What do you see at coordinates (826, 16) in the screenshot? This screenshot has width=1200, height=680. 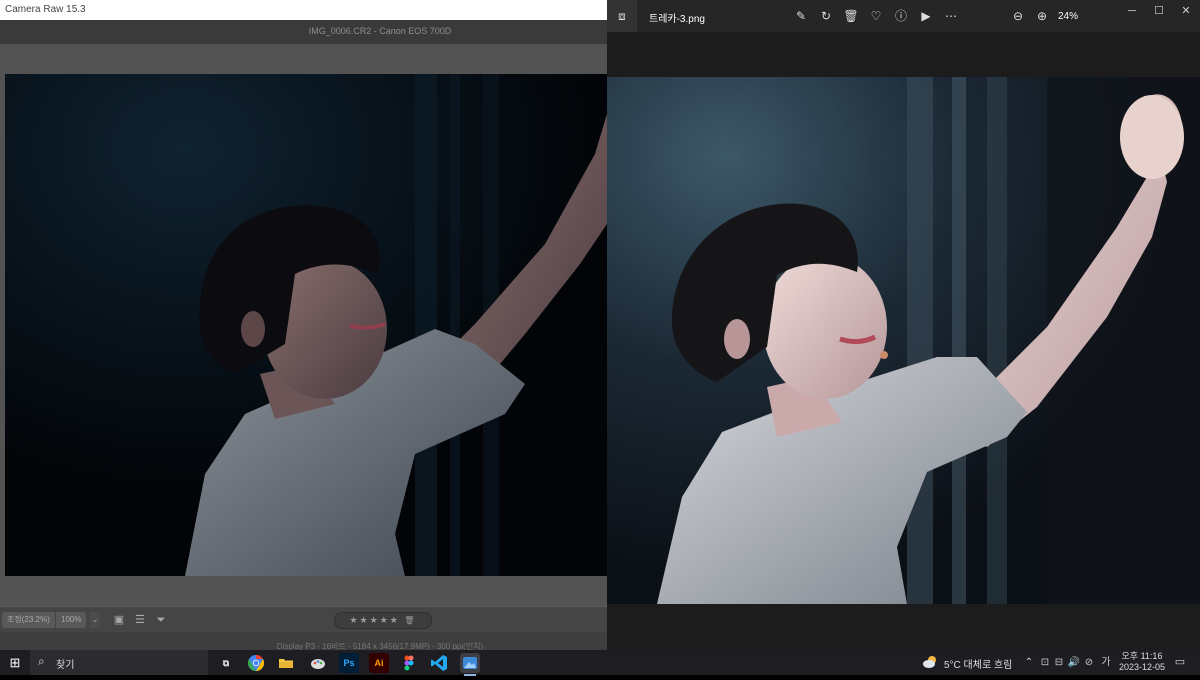 I see `rotate-icon: ↻` at bounding box center [826, 16].